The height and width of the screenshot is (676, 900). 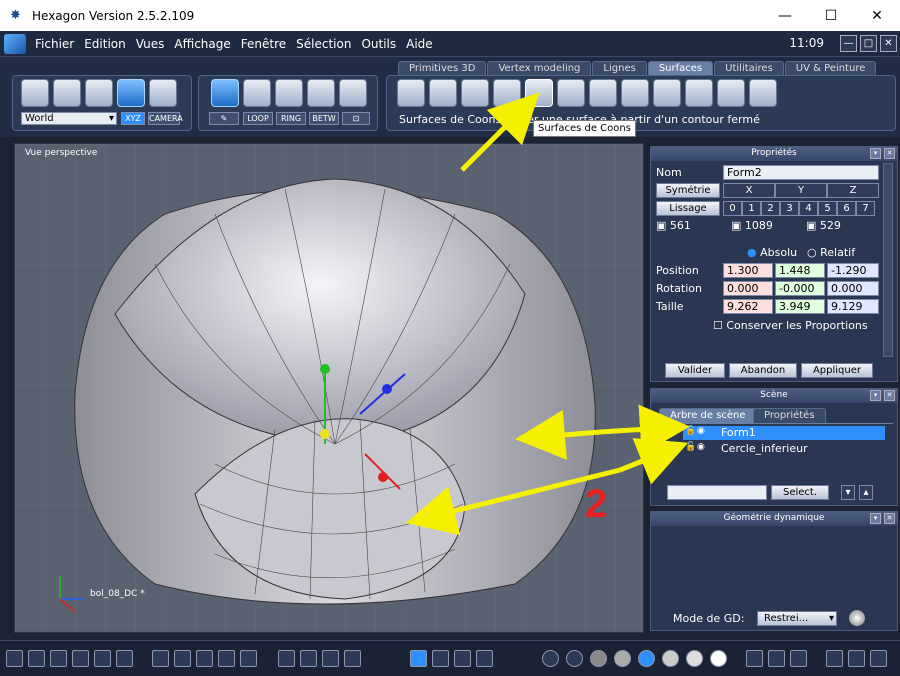 I want to click on validate-button: Valider, so click(x=695, y=370).